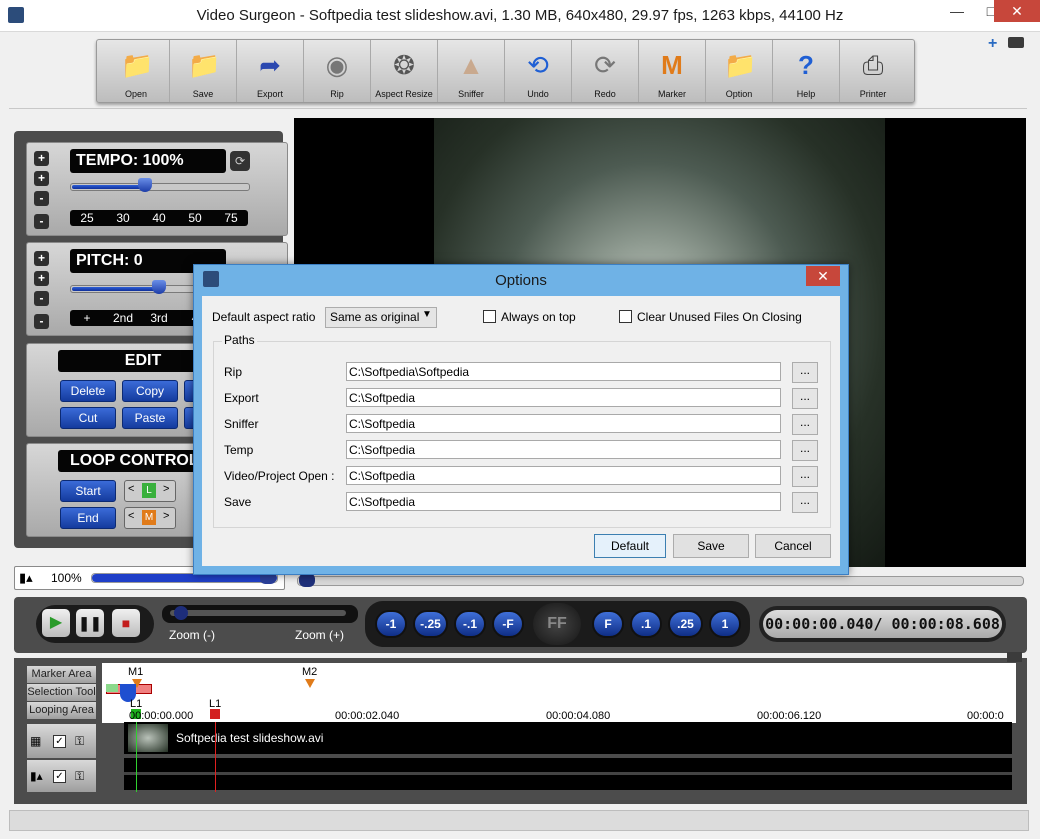  Describe the element at coordinates (563, 475) in the screenshot. I see `video-project-open-path-input: C:\Softpedia` at that location.